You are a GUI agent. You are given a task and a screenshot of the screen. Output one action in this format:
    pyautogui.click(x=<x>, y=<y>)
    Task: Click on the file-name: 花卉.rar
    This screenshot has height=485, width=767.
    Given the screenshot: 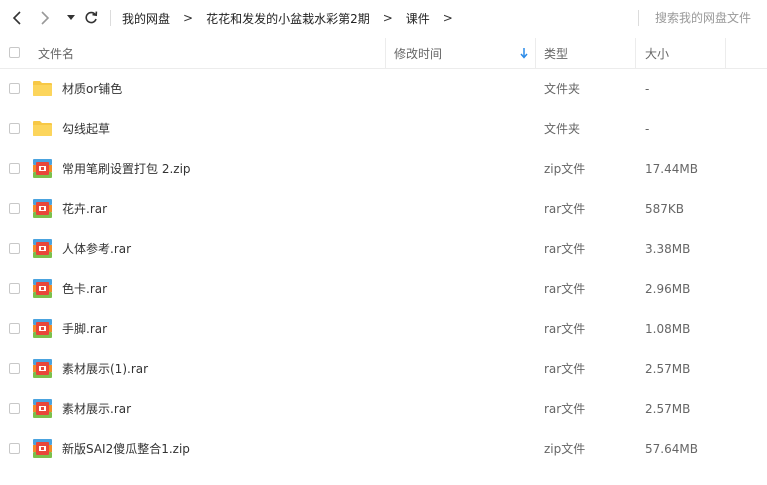 What is the action you would take?
    pyautogui.click(x=84, y=209)
    